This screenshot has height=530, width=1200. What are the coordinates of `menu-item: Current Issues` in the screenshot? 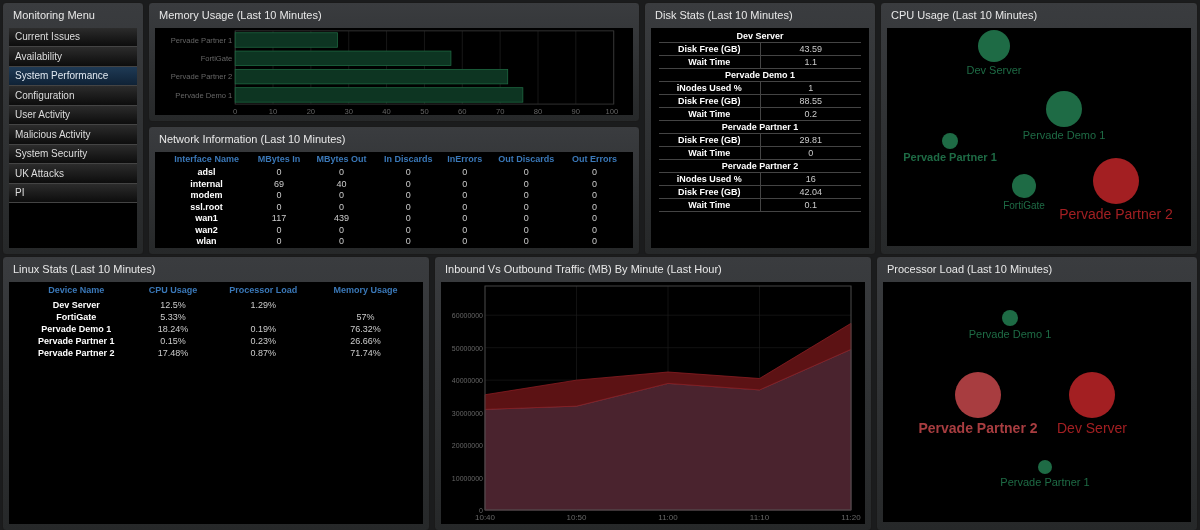 It's located at (73, 37).